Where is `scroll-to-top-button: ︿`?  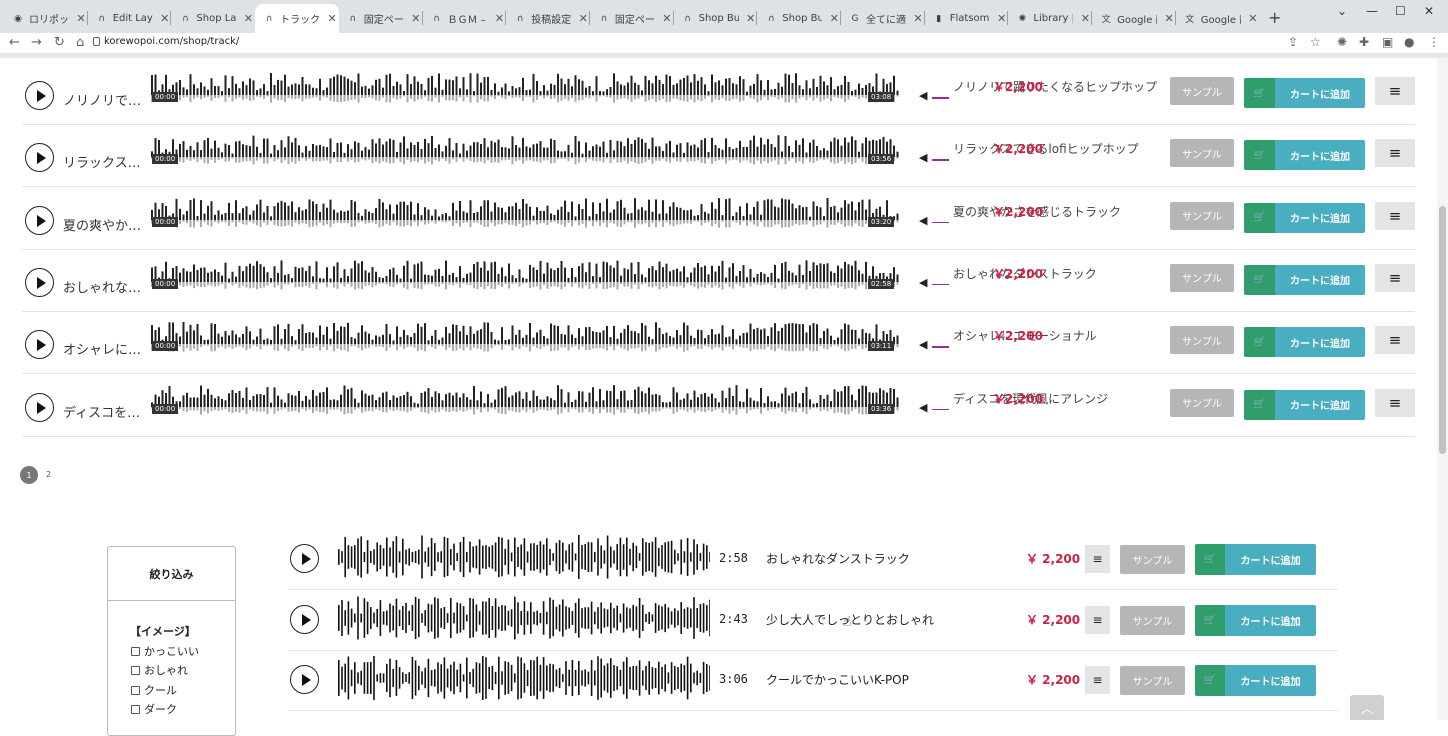 scroll-to-top-button: ︿ is located at coordinates (1367, 707).